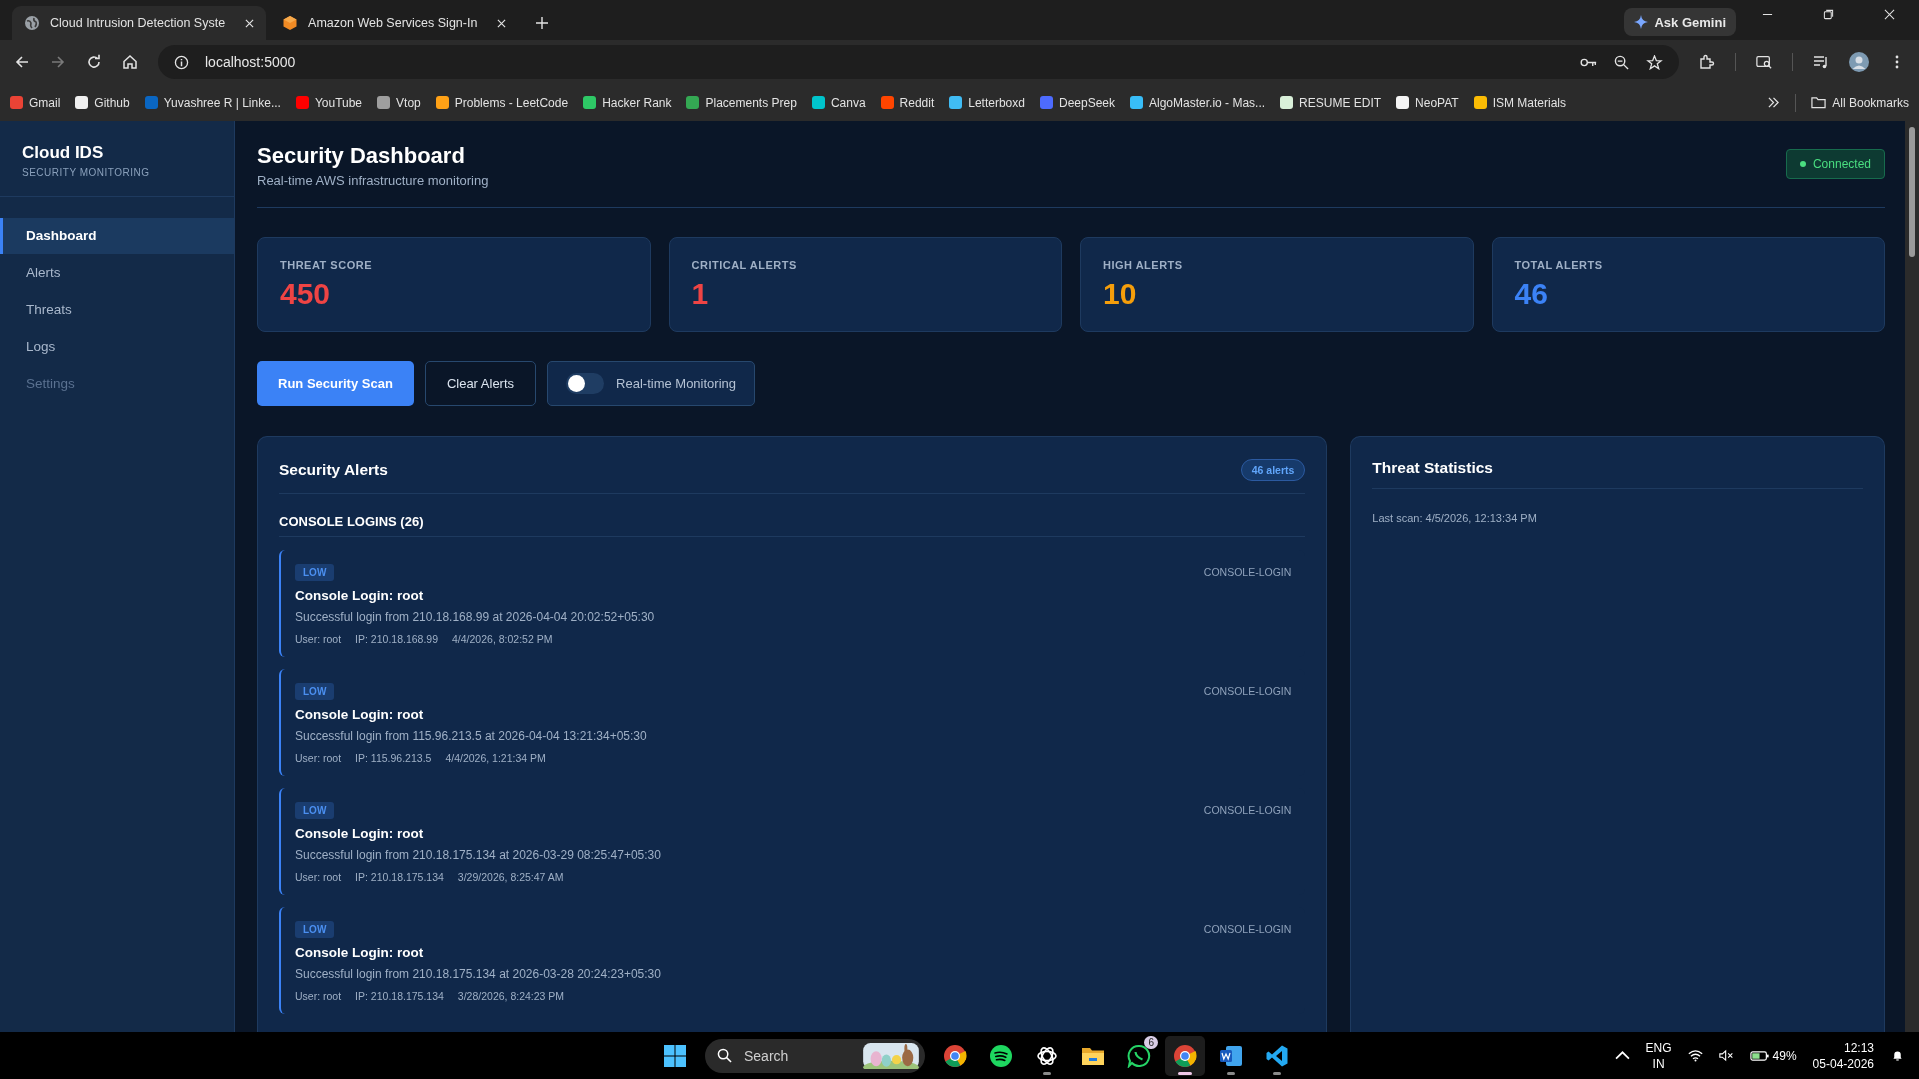 The height and width of the screenshot is (1079, 1919). What do you see at coordinates (1764, 62) in the screenshot?
I see `tab-search-icon` at bounding box center [1764, 62].